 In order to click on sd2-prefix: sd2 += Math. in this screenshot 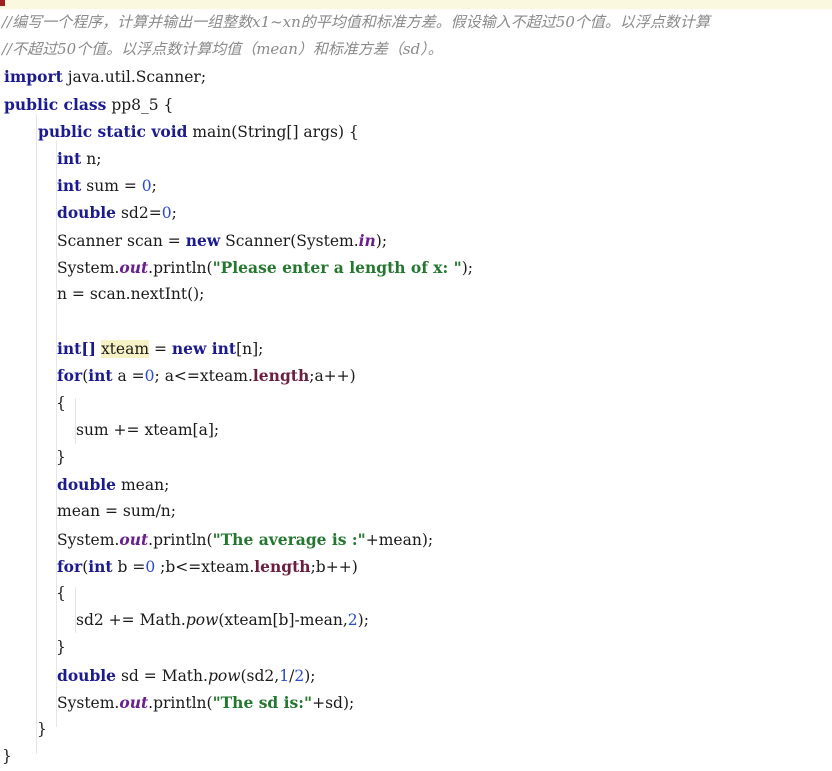, I will do `click(131, 620)`.